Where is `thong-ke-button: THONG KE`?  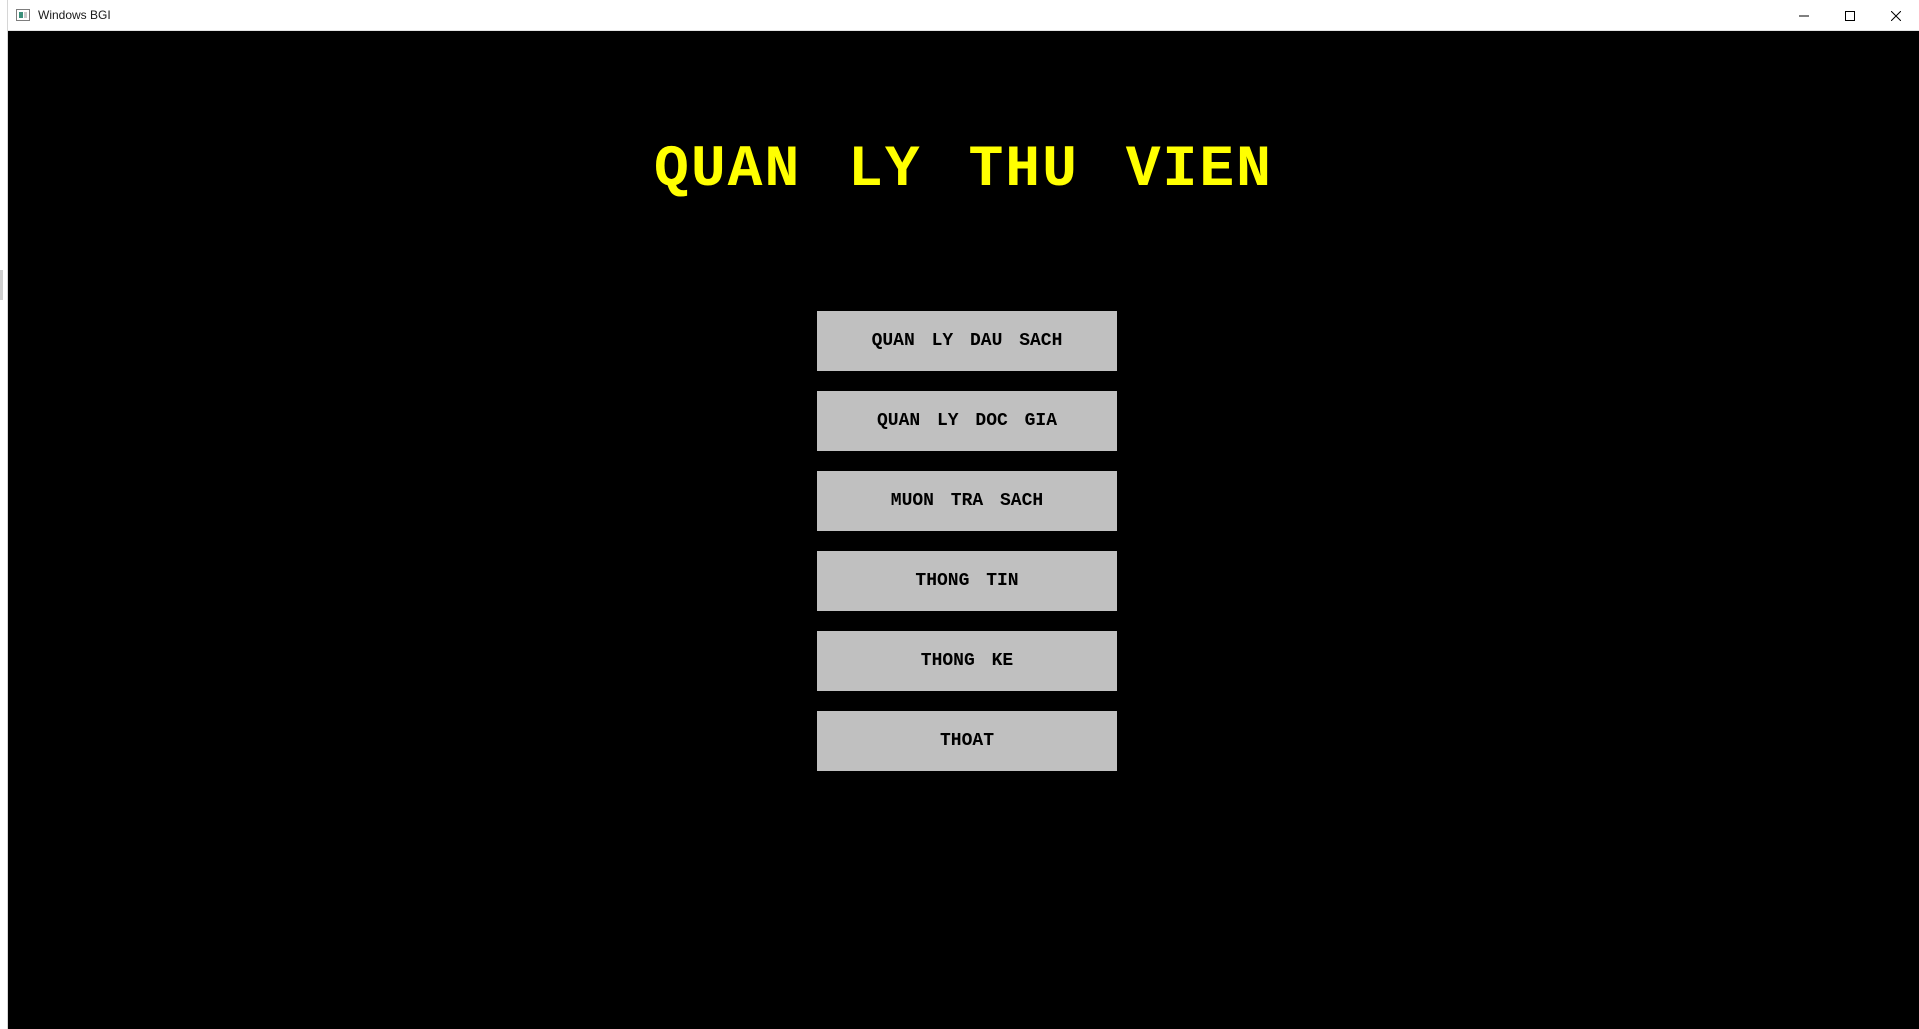
thong-ke-button: THONG KE is located at coordinates (967, 661).